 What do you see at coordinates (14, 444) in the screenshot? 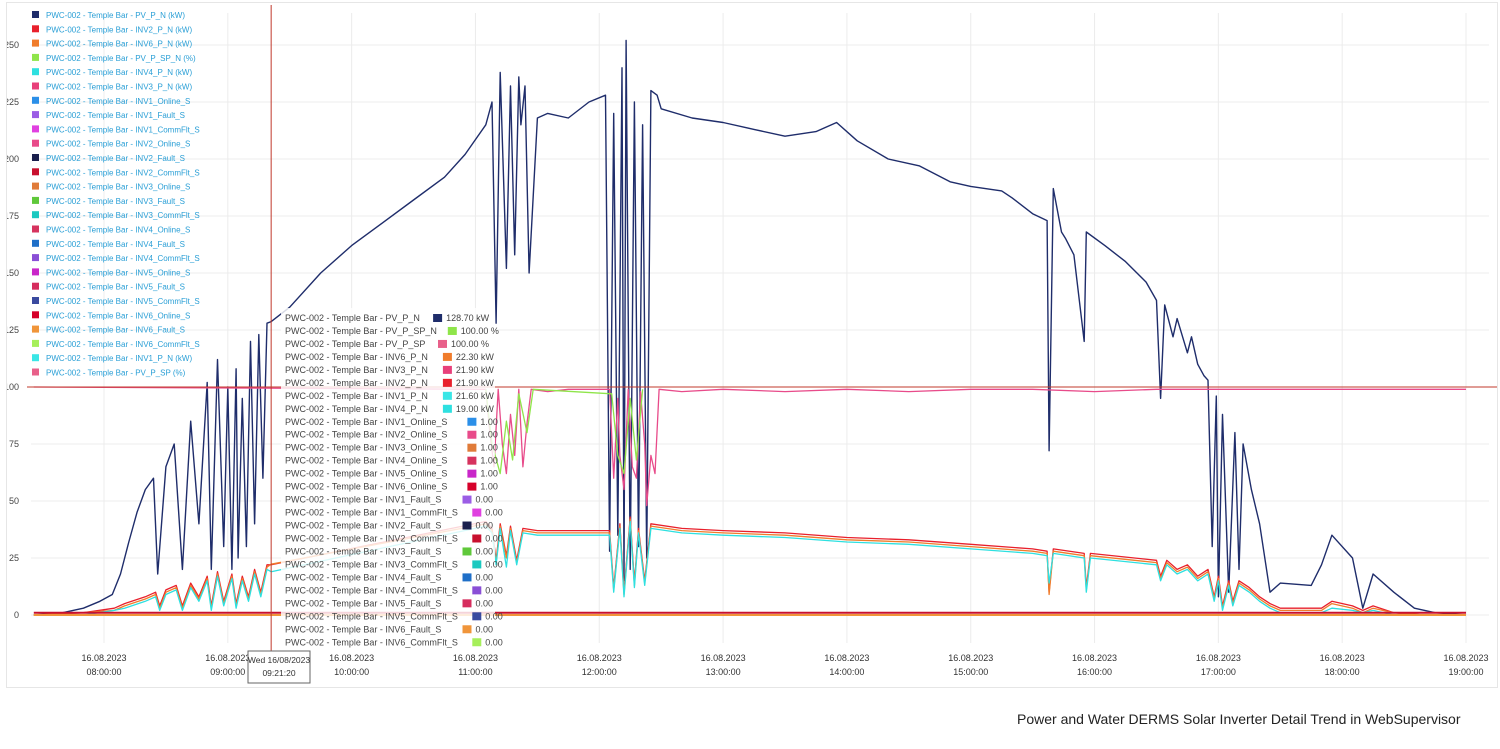
I see `y-tick-label: 75` at bounding box center [14, 444].